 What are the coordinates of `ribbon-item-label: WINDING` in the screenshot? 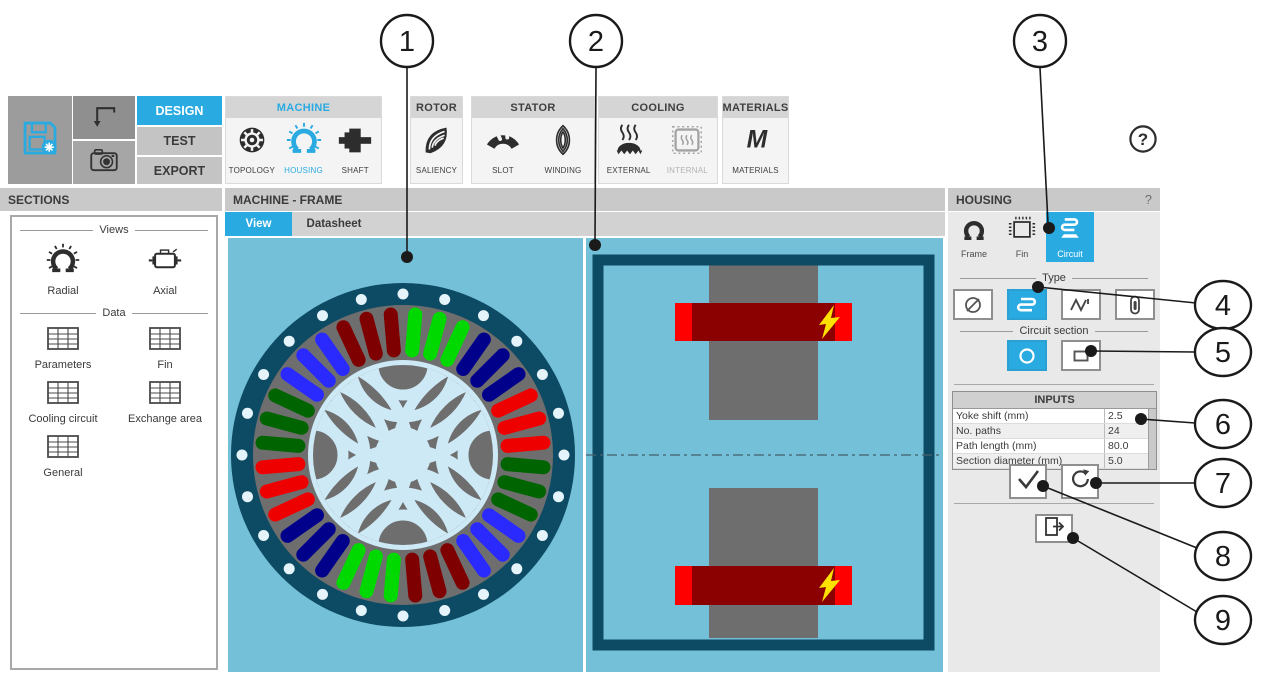 It's located at (563, 170).